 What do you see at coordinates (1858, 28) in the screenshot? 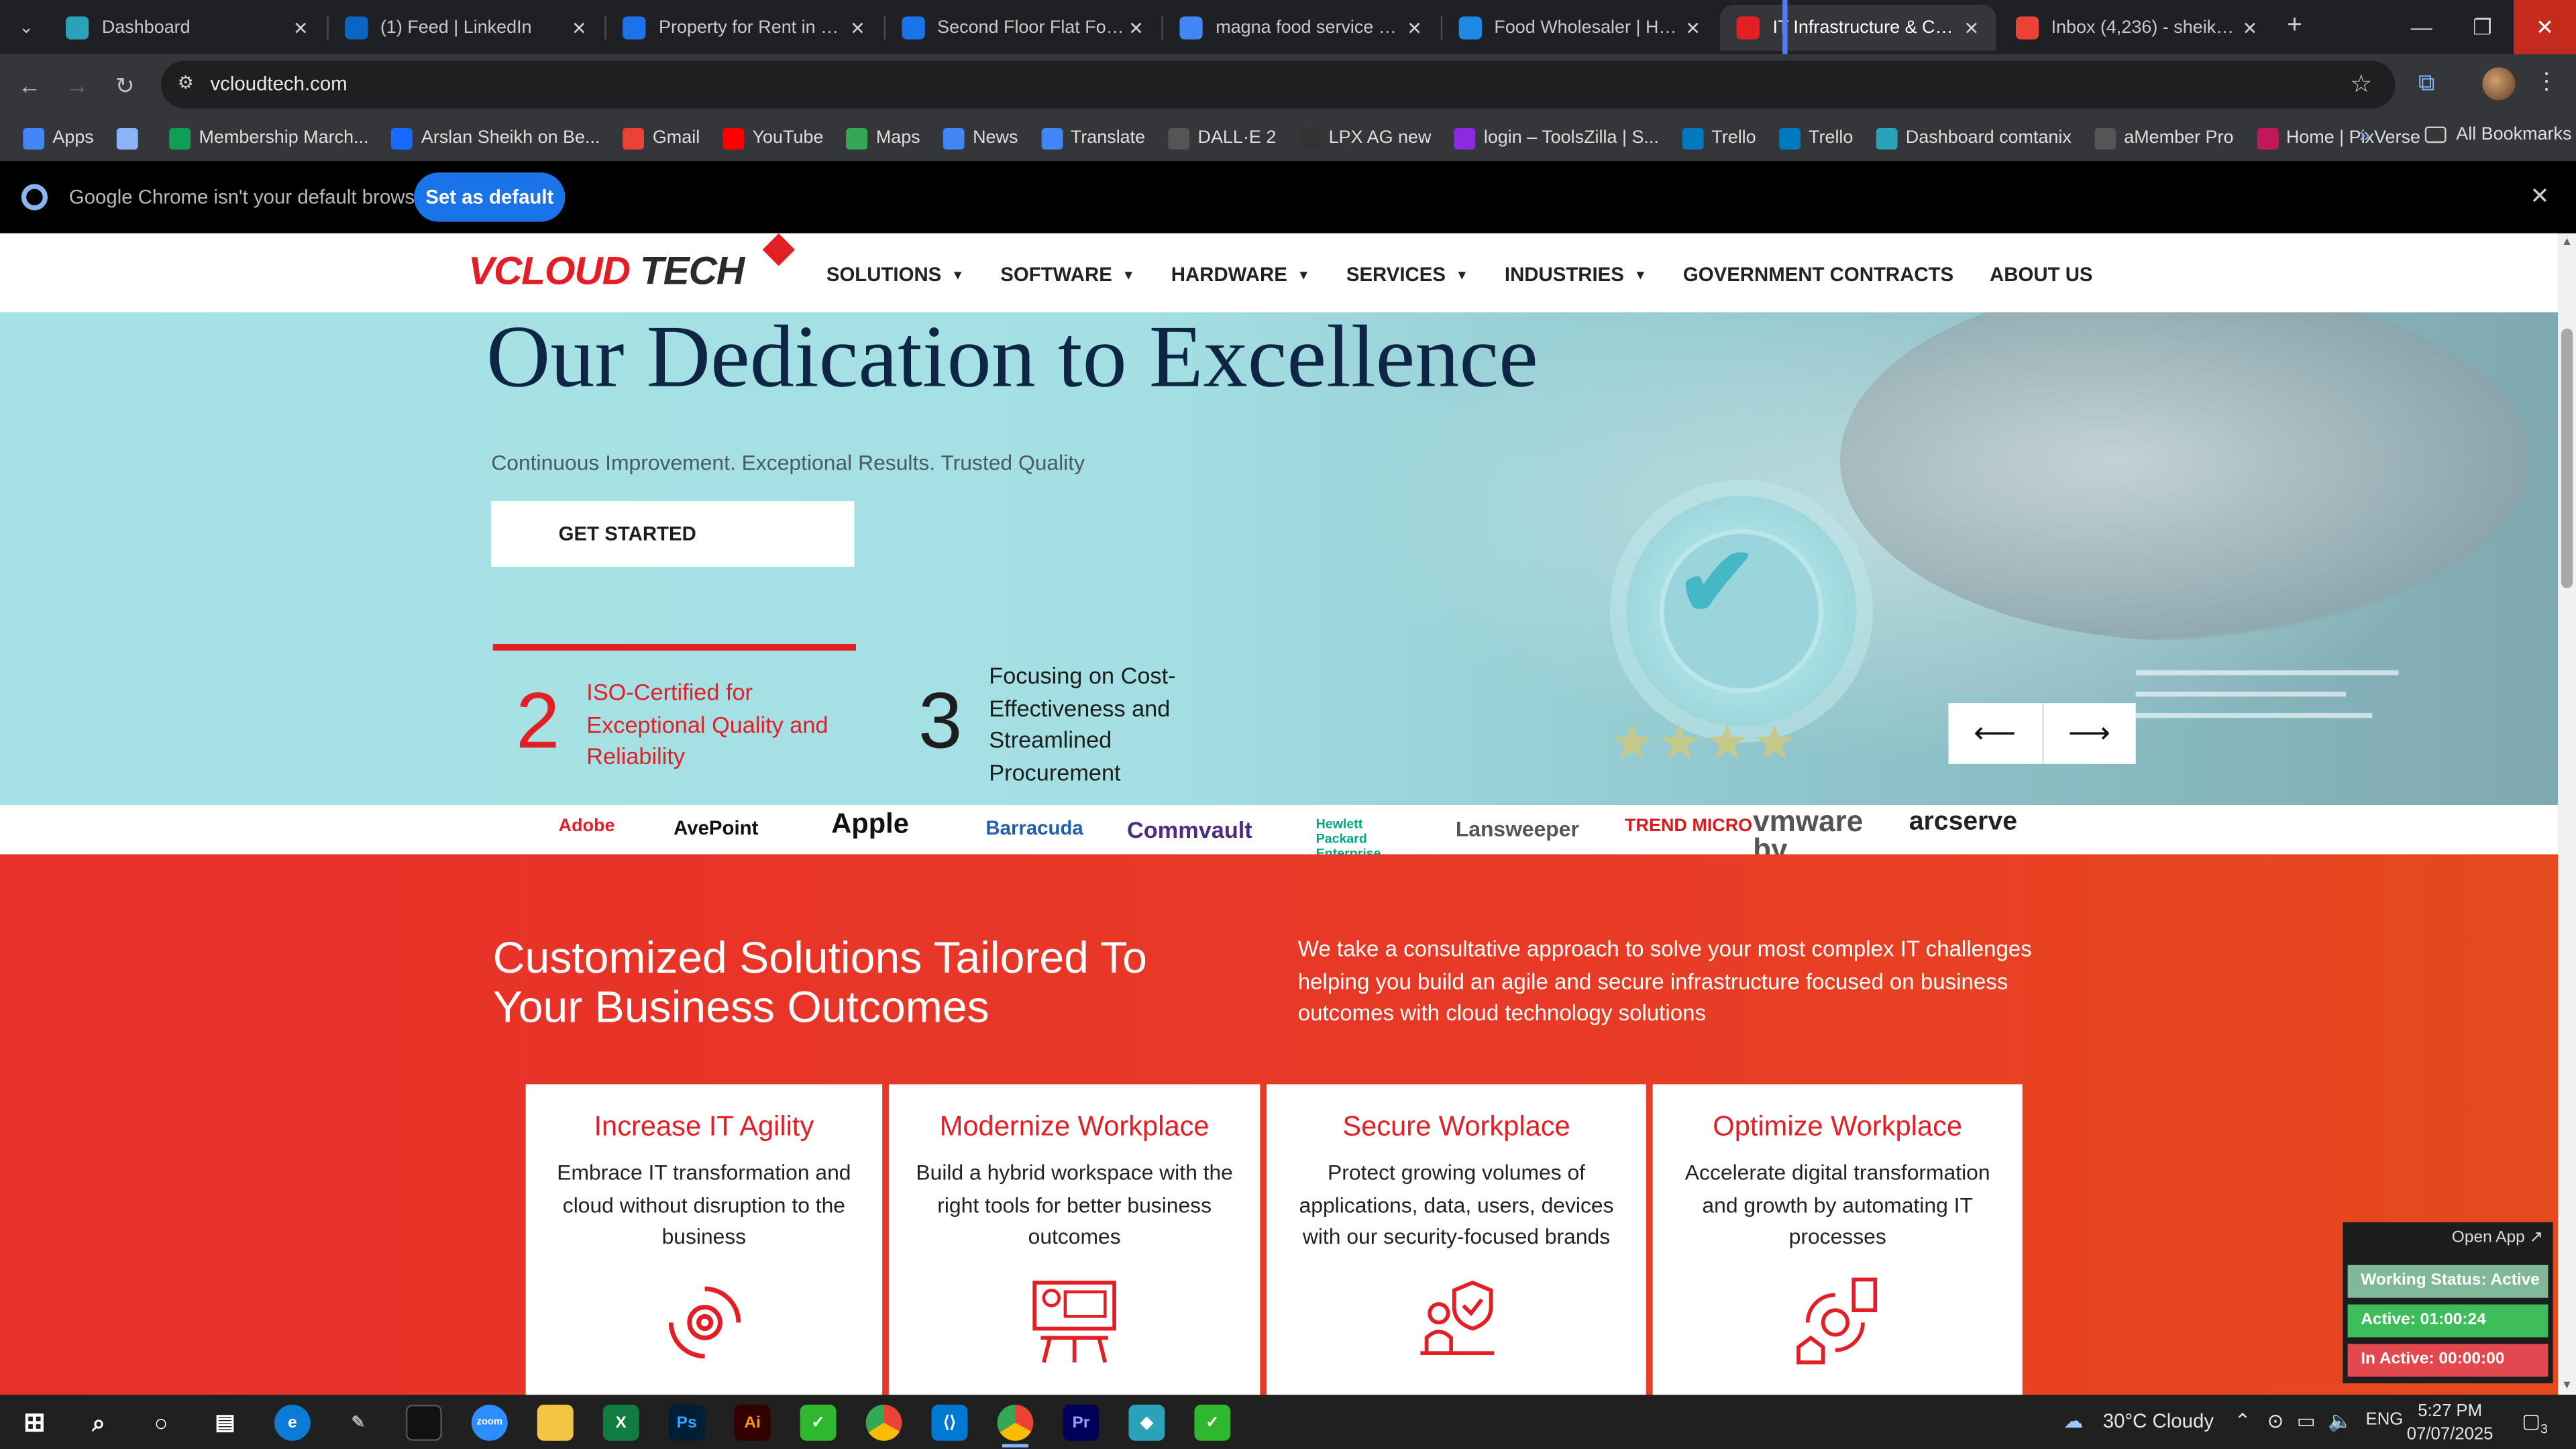
I see `browser-tab: IT Infrastructure & Cyber ✕` at bounding box center [1858, 28].